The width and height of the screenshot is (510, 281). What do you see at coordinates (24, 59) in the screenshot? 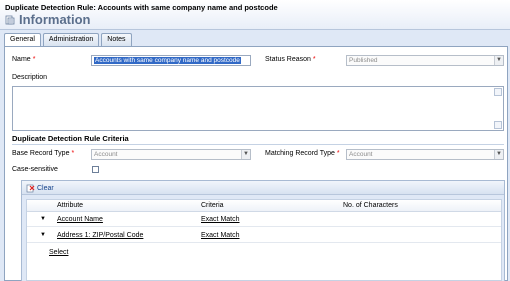
I see `name-label: Name *` at bounding box center [24, 59].